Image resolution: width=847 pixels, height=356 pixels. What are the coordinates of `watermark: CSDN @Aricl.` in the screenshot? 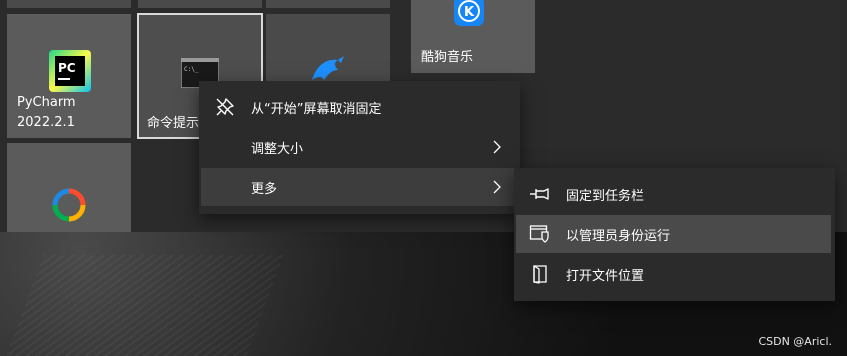 It's located at (795, 341).